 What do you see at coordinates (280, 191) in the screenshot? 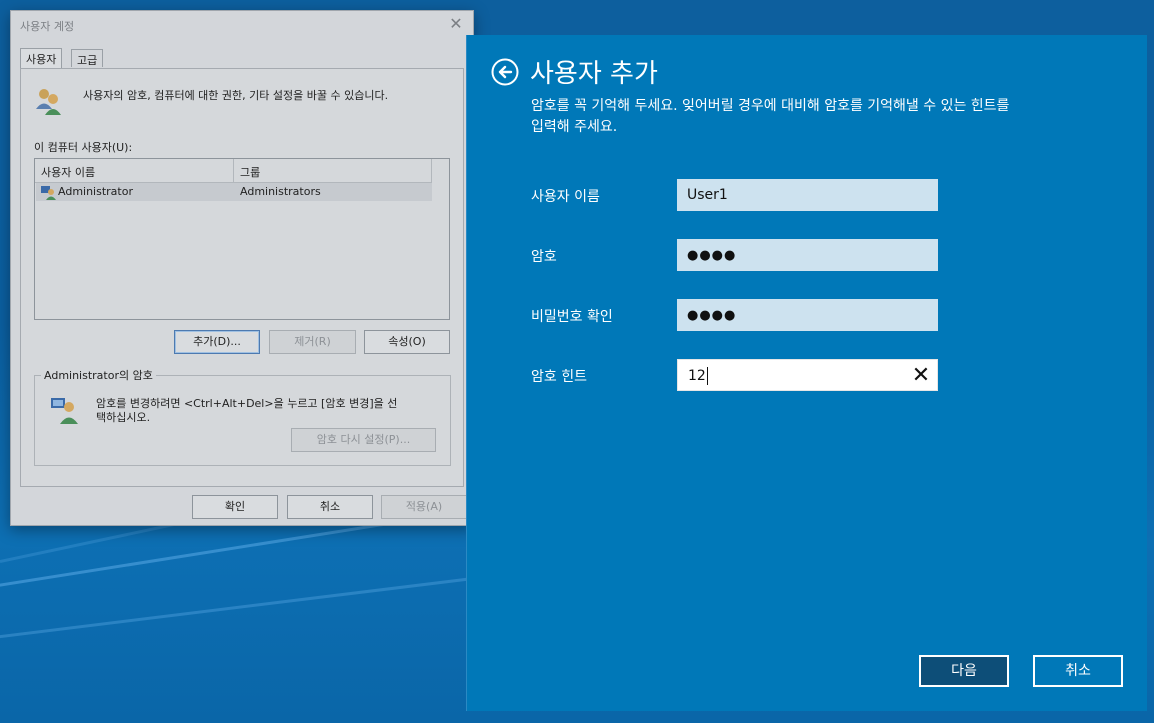
I see `row-group: Administrators` at bounding box center [280, 191].